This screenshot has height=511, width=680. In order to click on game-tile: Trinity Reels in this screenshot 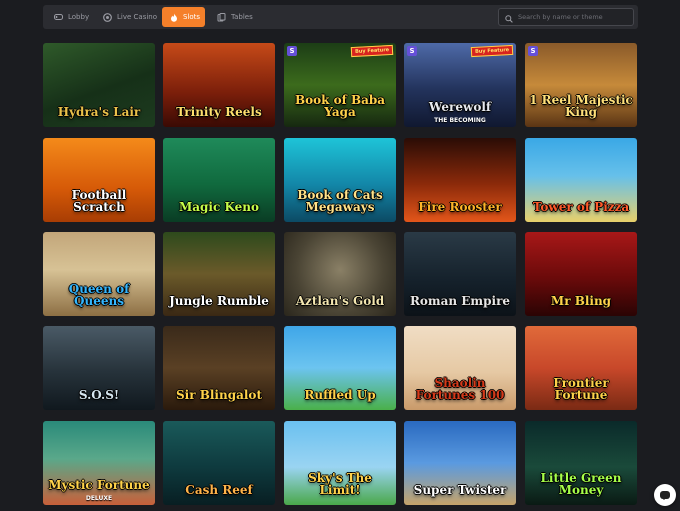, I will do `click(219, 85)`.